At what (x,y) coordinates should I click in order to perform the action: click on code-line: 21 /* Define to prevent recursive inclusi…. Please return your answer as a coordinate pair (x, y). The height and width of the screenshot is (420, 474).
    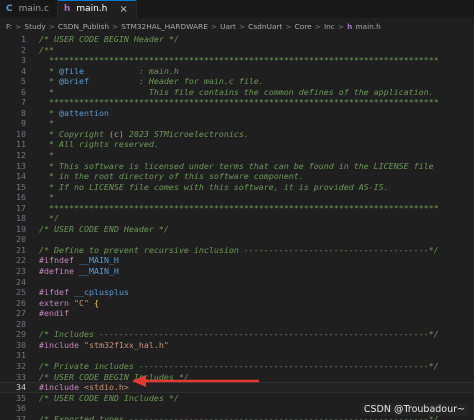
    Looking at the image, I should click on (237, 250).